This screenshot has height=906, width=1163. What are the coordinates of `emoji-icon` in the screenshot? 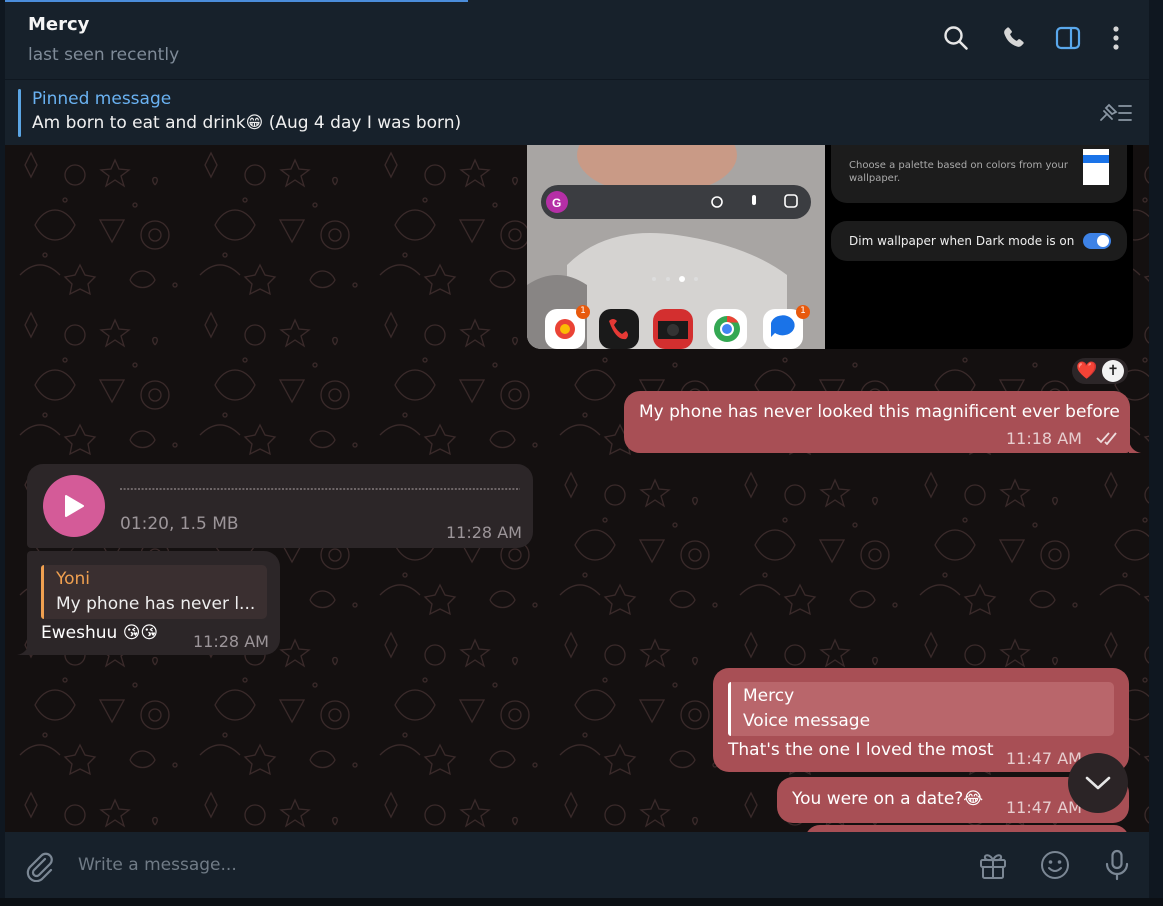 It's located at (1055, 865).